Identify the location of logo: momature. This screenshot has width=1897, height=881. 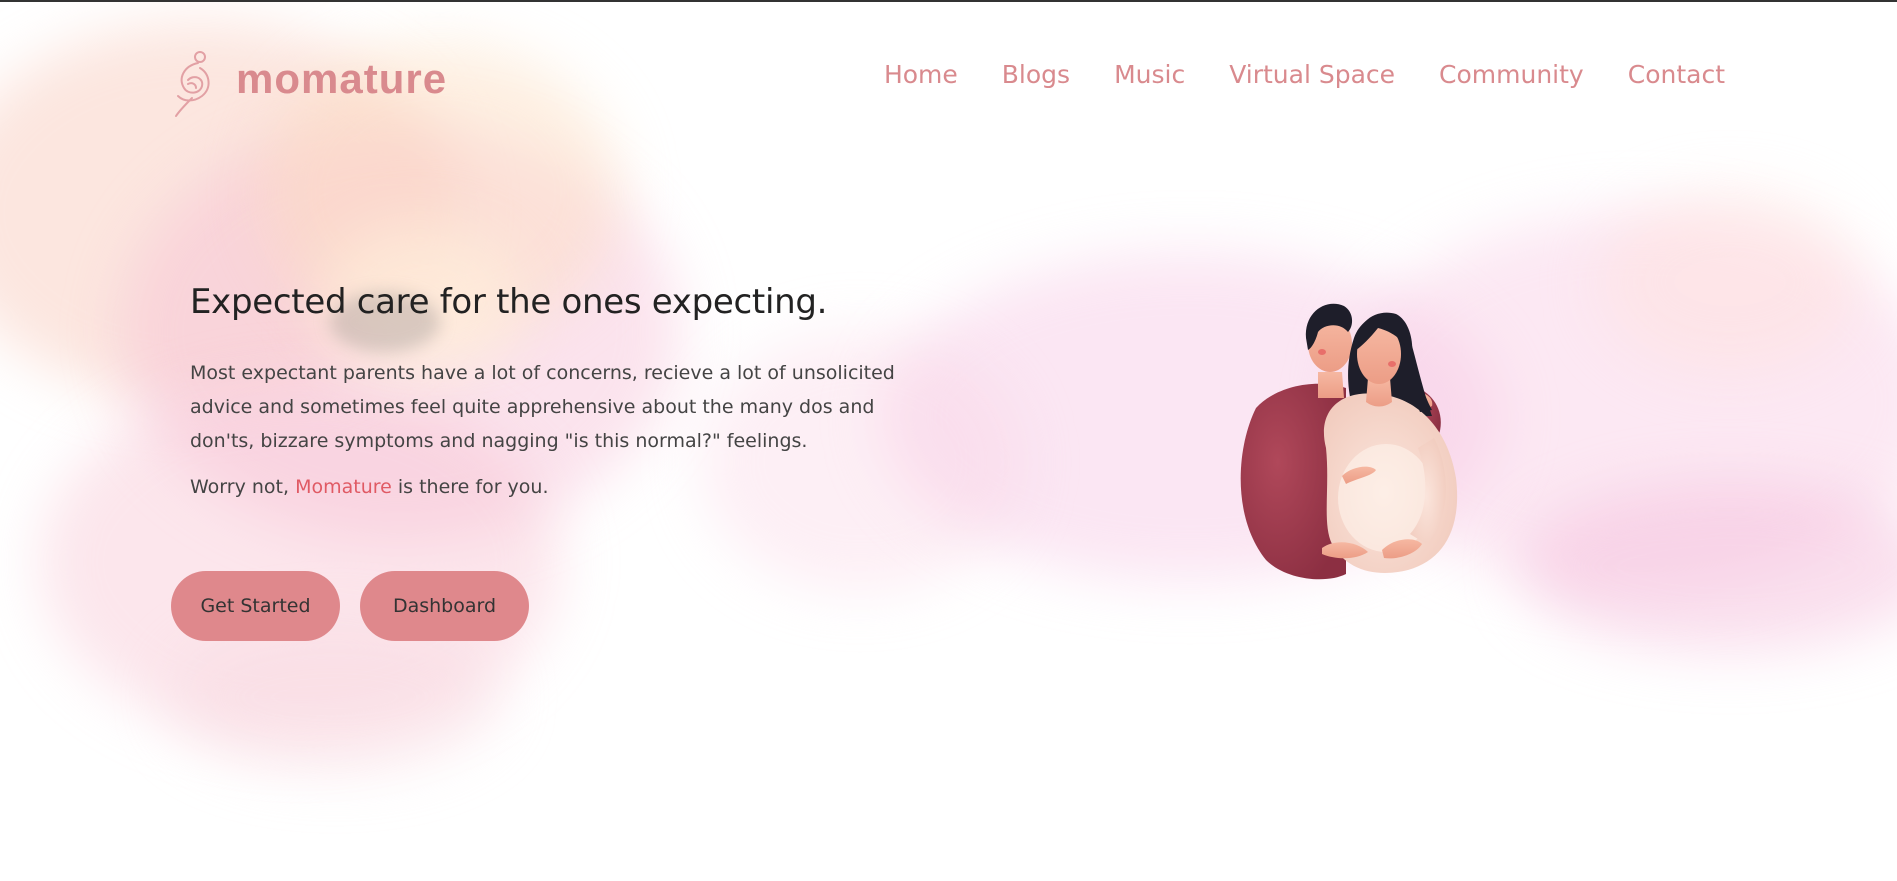
(308, 83).